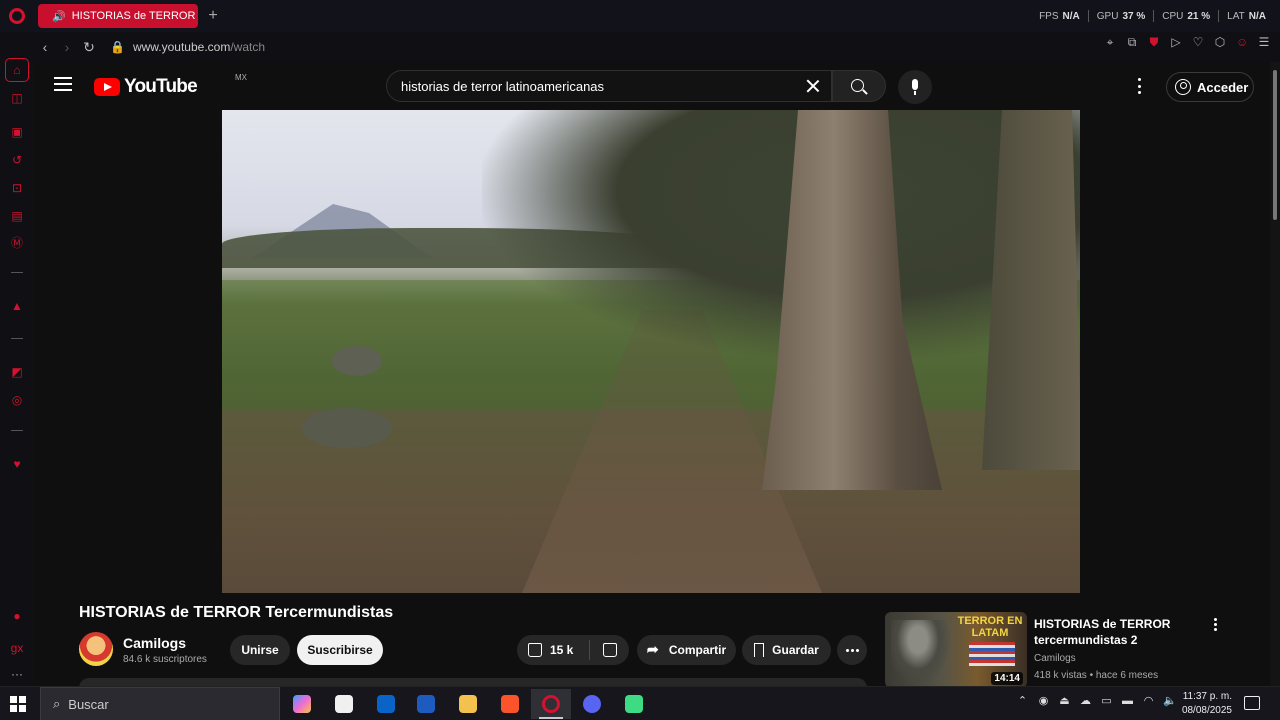 The width and height of the screenshot is (1280, 720). Describe the element at coordinates (340, 650) in the screenshot. I see `subscribe-button: Suscribirse` at that location.